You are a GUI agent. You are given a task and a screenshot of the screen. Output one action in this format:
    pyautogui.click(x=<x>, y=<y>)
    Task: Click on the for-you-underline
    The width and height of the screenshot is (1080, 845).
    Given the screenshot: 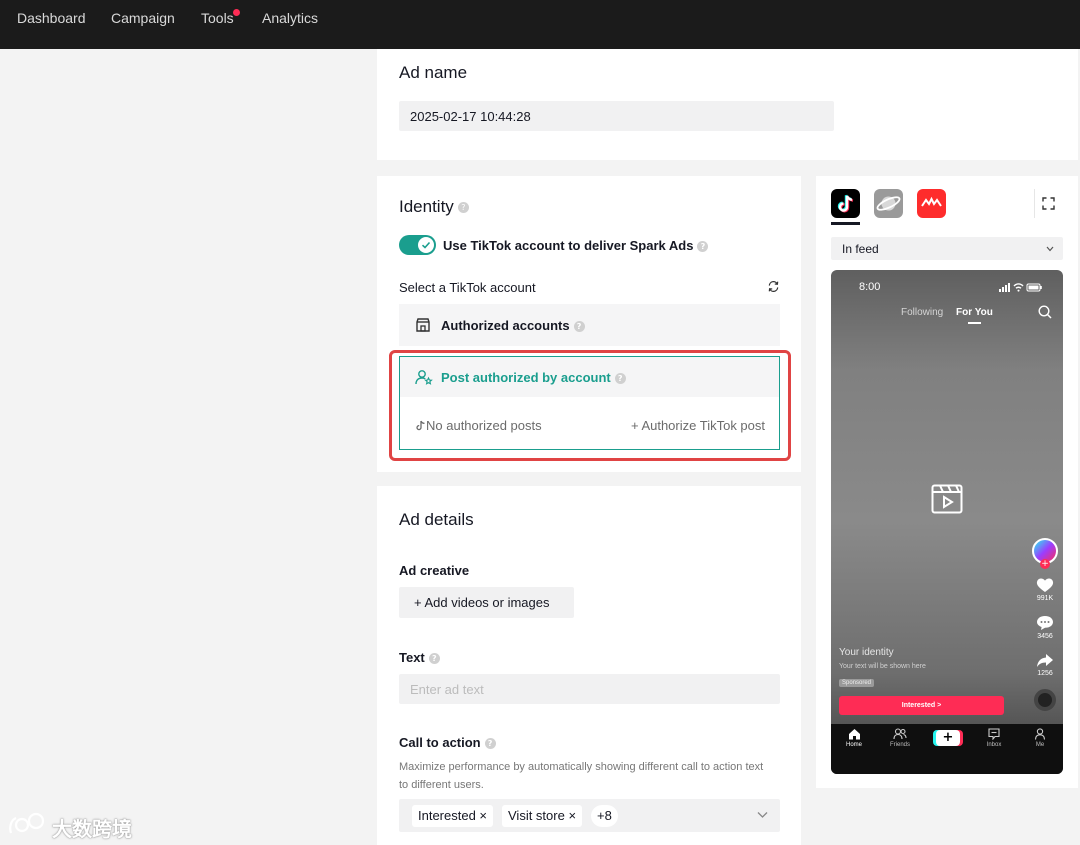 What is the action you would take?
    pyautogui.click(x=974, y=323)
    